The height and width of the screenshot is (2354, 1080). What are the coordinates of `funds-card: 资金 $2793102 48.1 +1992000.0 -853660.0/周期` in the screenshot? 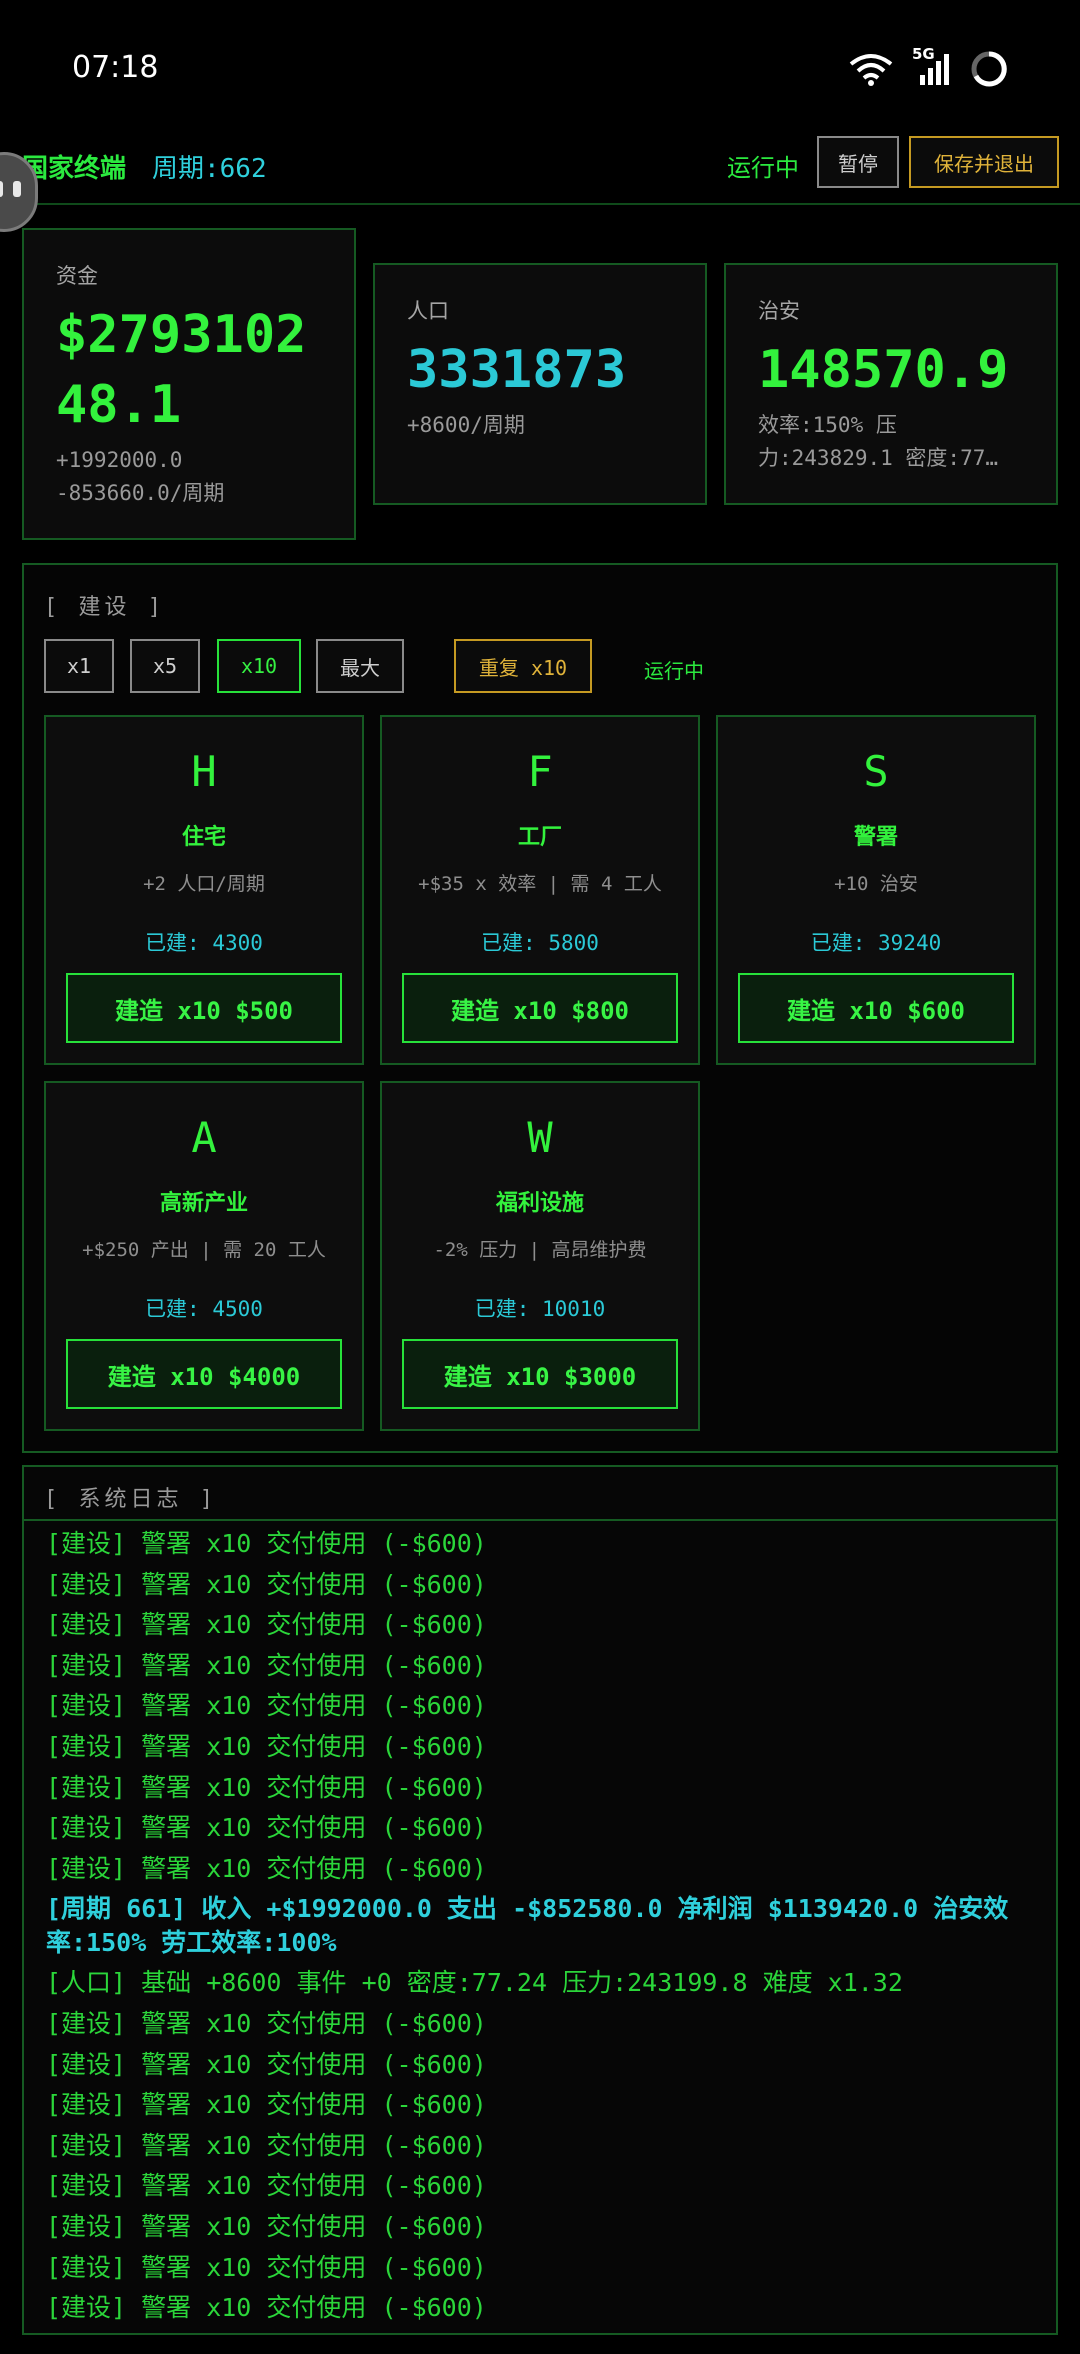 It's located at (189, 384).